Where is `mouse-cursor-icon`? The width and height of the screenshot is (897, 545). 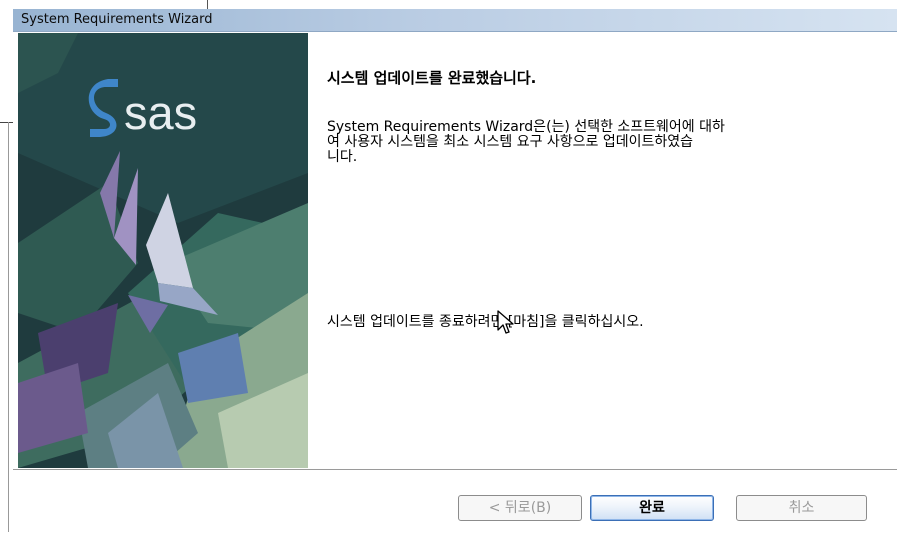
mouse-cursor-icon is located at coordinates (506, 325).